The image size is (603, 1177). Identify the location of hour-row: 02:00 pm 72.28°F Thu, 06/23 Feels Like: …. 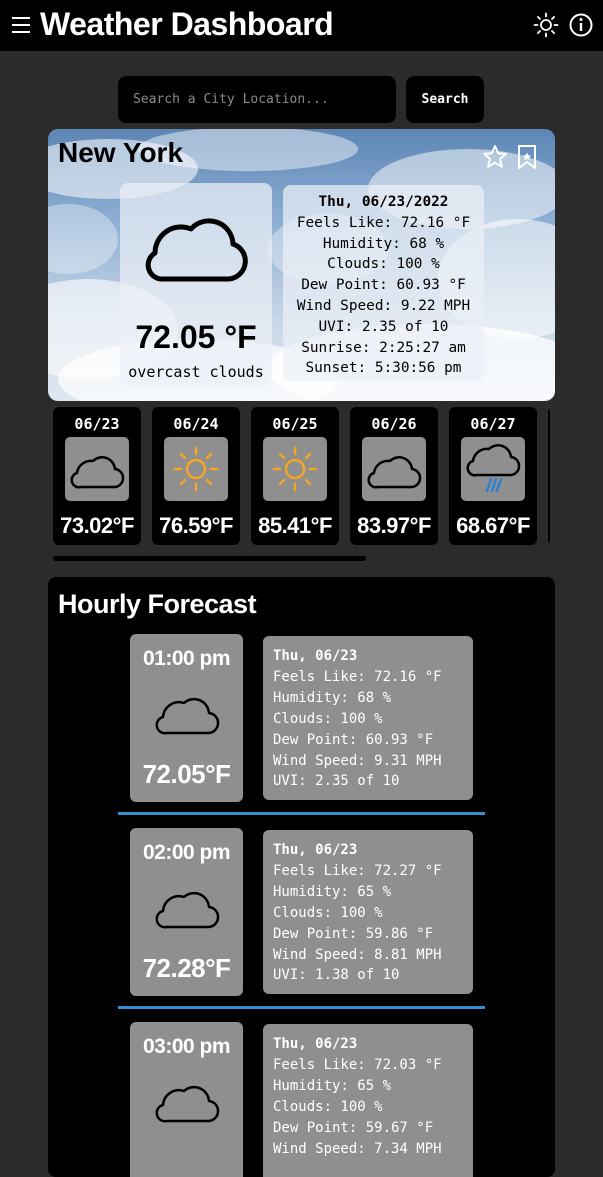
(301, 925).